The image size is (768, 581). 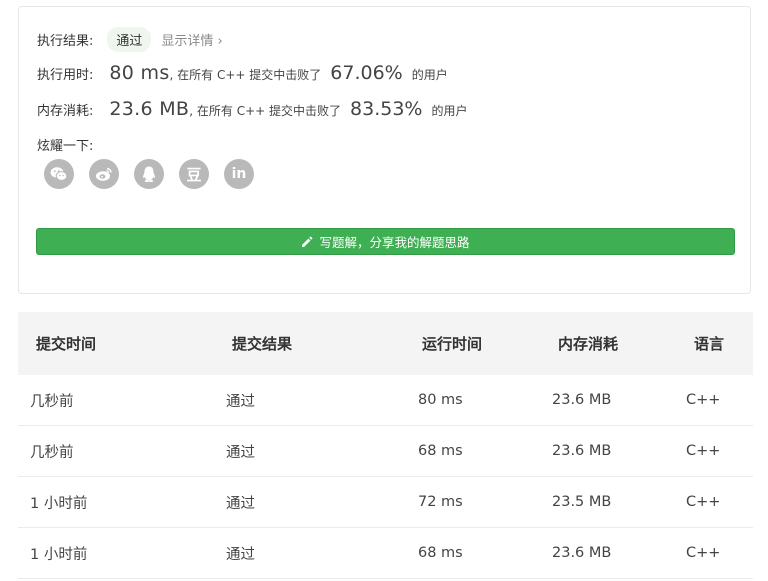 I want to click on runtime-percent: 67.06%, so click(x=366, y=73).